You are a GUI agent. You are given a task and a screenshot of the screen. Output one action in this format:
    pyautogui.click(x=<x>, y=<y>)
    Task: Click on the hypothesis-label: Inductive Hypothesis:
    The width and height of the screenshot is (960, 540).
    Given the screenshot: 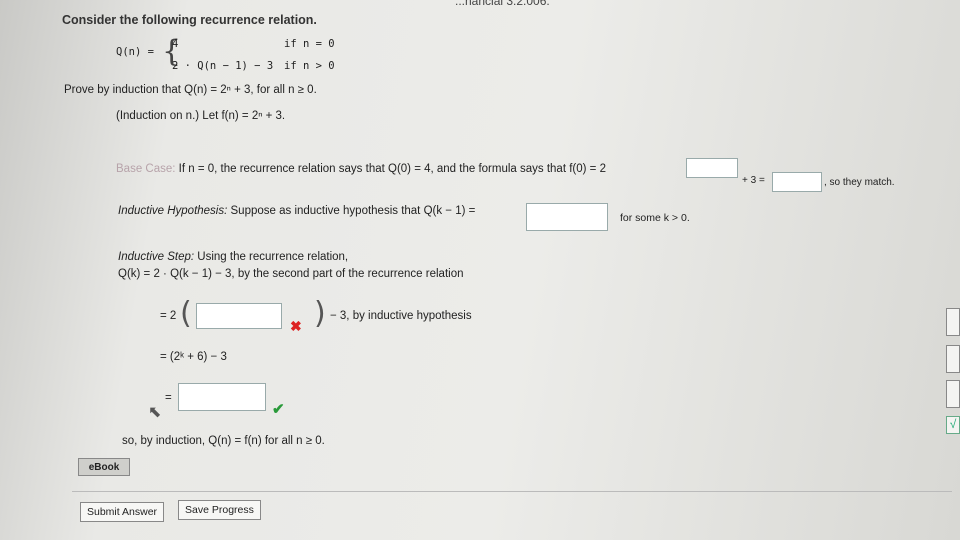 What is the action you would take?
    pyautogui.click(x=173, y=211)
    